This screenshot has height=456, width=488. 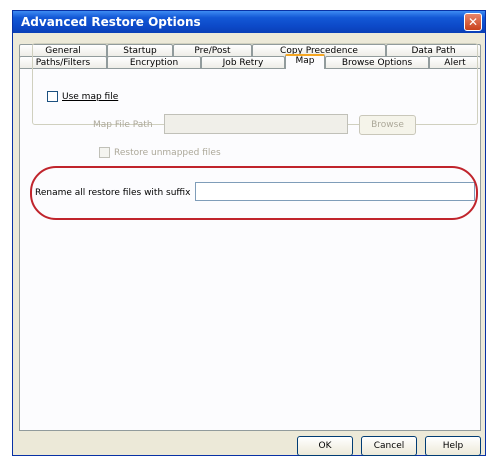 What do you see at coordinates (123, 125) in the screenshot?
I see `map-file-path-label: Map File Path` at bounding box center [123, 125].